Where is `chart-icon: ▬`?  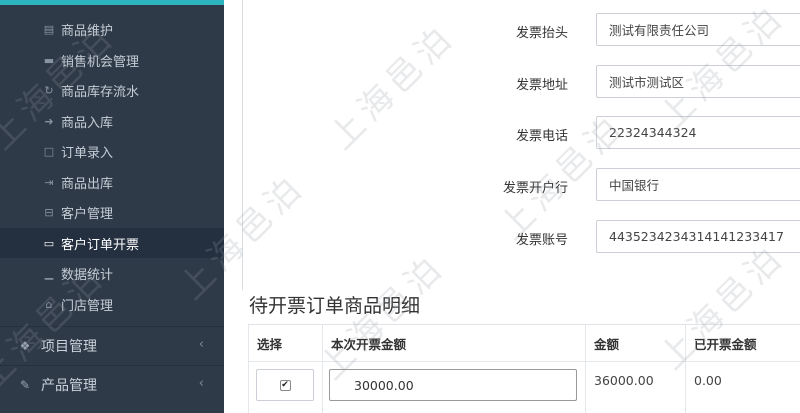 chart-icon: ▬ is located at coordinates (49, 60).